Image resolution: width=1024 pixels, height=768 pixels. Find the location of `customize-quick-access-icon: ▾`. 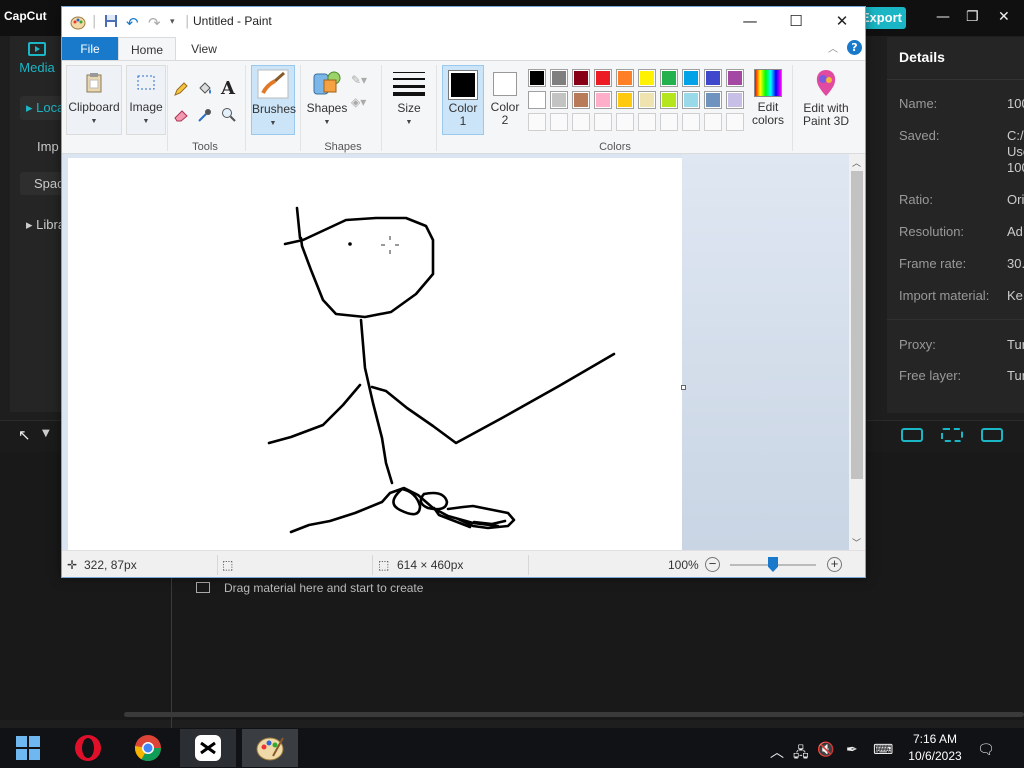

customize-quick-access-icon: ▾ is located at coordinates (172, 22).